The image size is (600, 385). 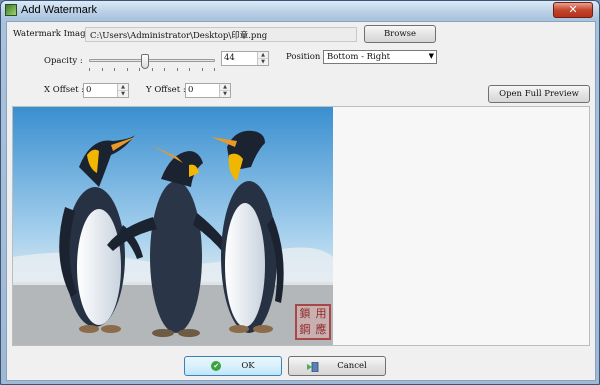 I want to click on window-title: Add Watermark, so click(x=59, y=10).